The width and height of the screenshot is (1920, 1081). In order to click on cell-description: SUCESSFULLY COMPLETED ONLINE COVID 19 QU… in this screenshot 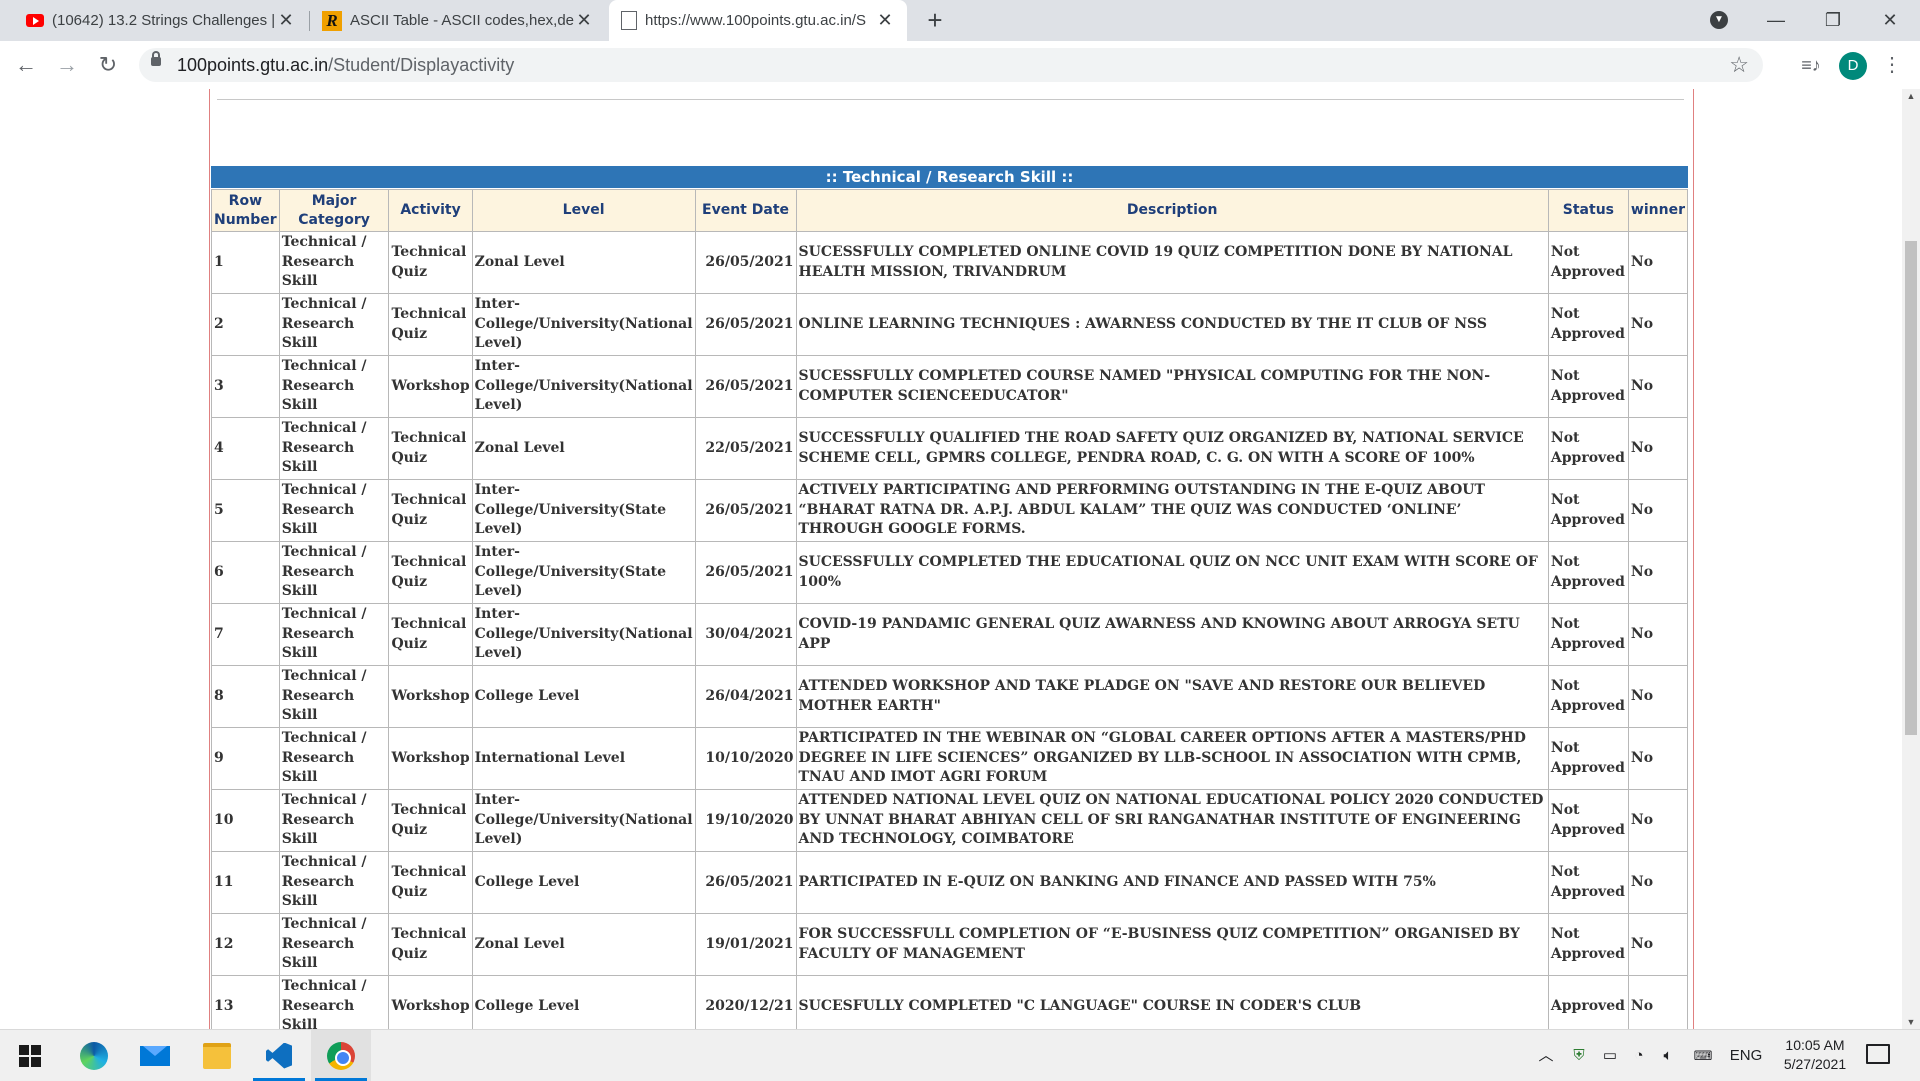, I will do `click(1172, 262)`.